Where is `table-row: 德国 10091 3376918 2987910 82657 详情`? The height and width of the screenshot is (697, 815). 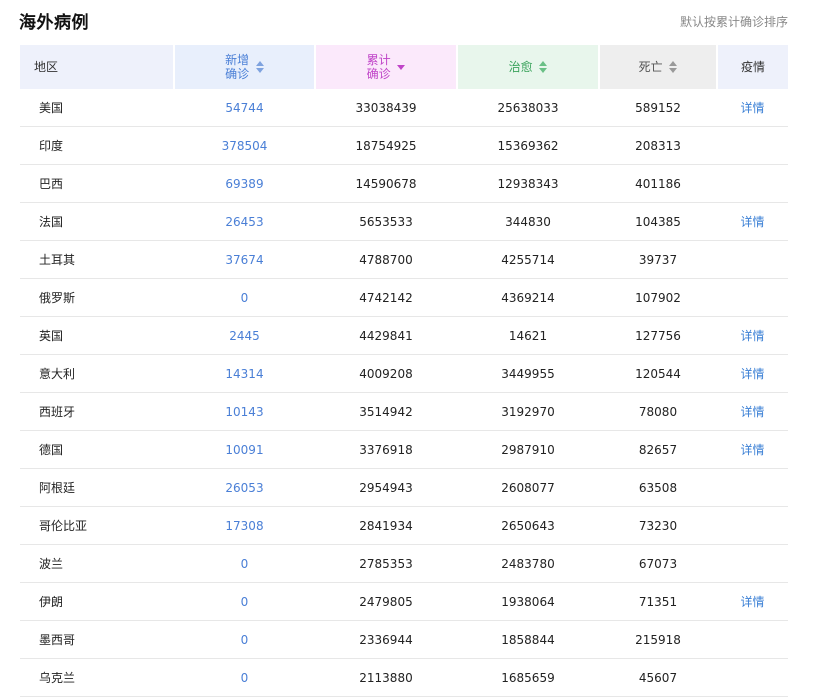
table-row: 德国 10091 3376918 2987910 82657 详情 is located at coordinates (404, 449).